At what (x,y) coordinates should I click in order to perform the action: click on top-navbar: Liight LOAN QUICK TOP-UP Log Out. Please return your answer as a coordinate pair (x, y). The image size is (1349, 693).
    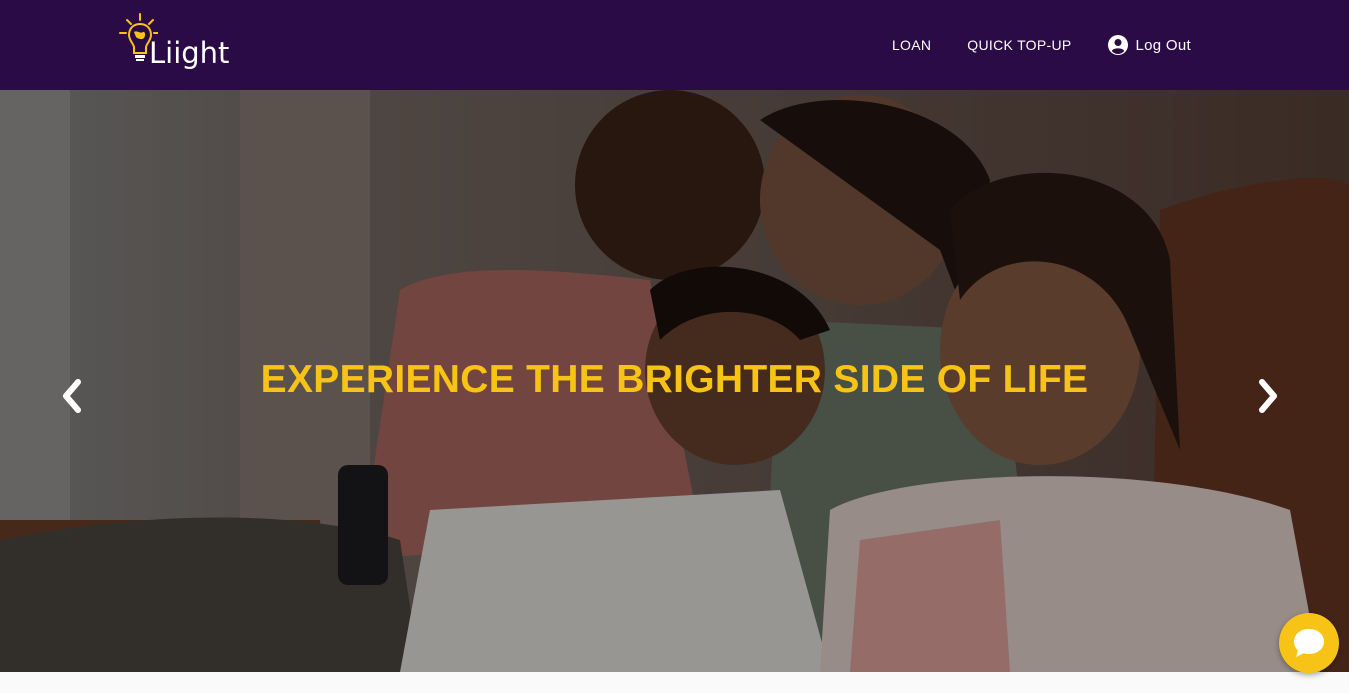
    Looking at the image, I should click on (674, 45).